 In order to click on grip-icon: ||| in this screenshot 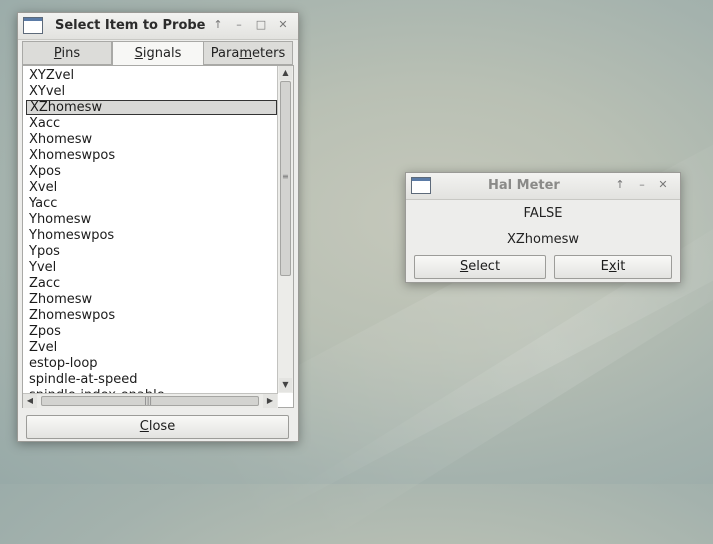, I will do `click(148, 400)`.